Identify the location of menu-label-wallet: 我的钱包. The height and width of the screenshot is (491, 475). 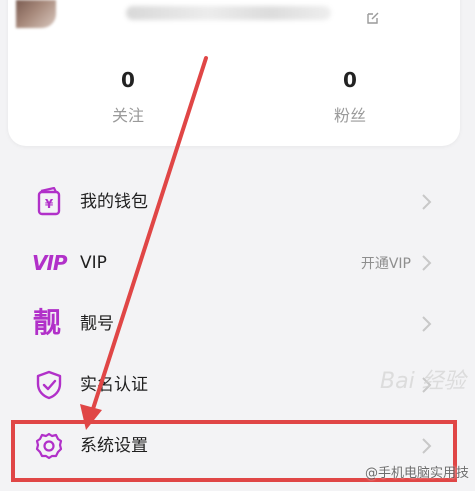
(114, 202).